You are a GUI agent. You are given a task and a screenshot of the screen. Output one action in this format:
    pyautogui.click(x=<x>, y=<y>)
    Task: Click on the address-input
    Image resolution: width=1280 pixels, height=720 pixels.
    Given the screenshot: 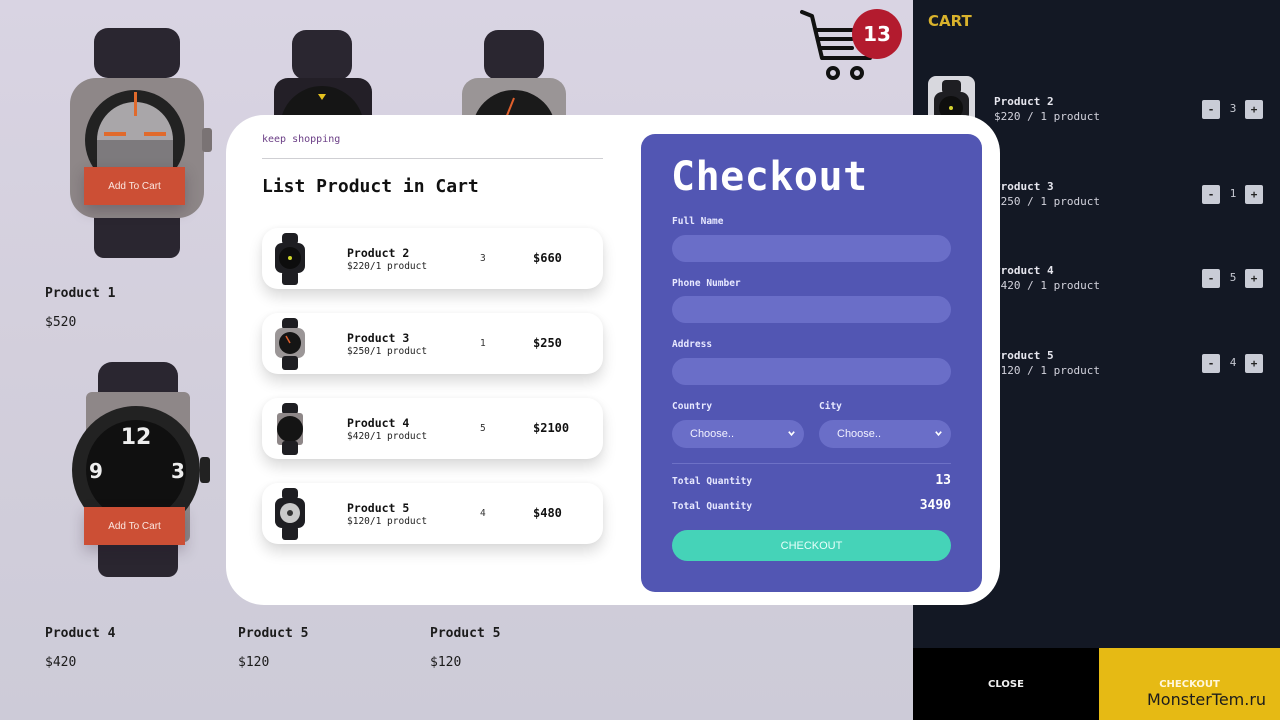 What is the action you would take?
    pyautogui.click(x=811, y=371)
    